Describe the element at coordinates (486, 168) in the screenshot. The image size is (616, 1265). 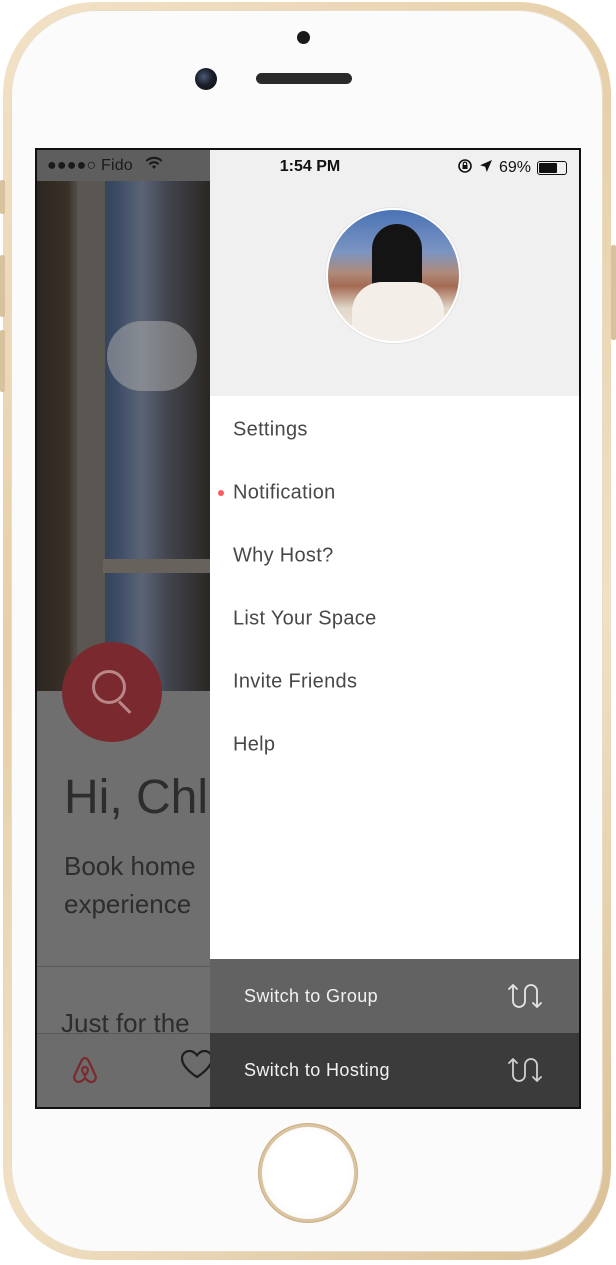
I see `location-arrow-icon` at that location.